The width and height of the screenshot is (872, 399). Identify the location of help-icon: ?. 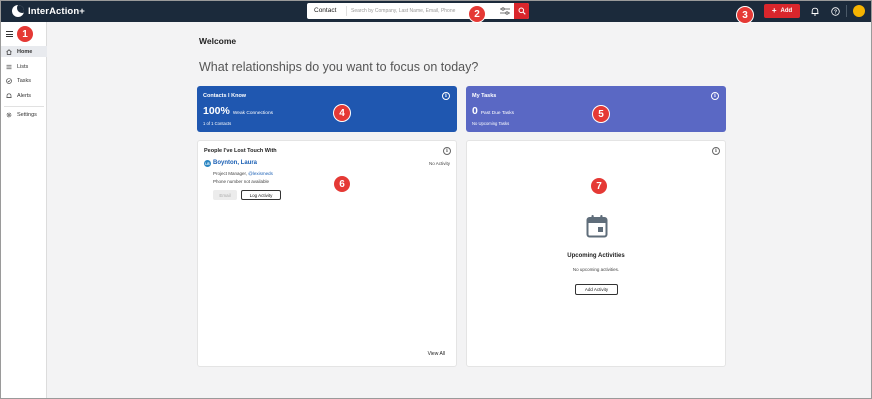
(835, 11).